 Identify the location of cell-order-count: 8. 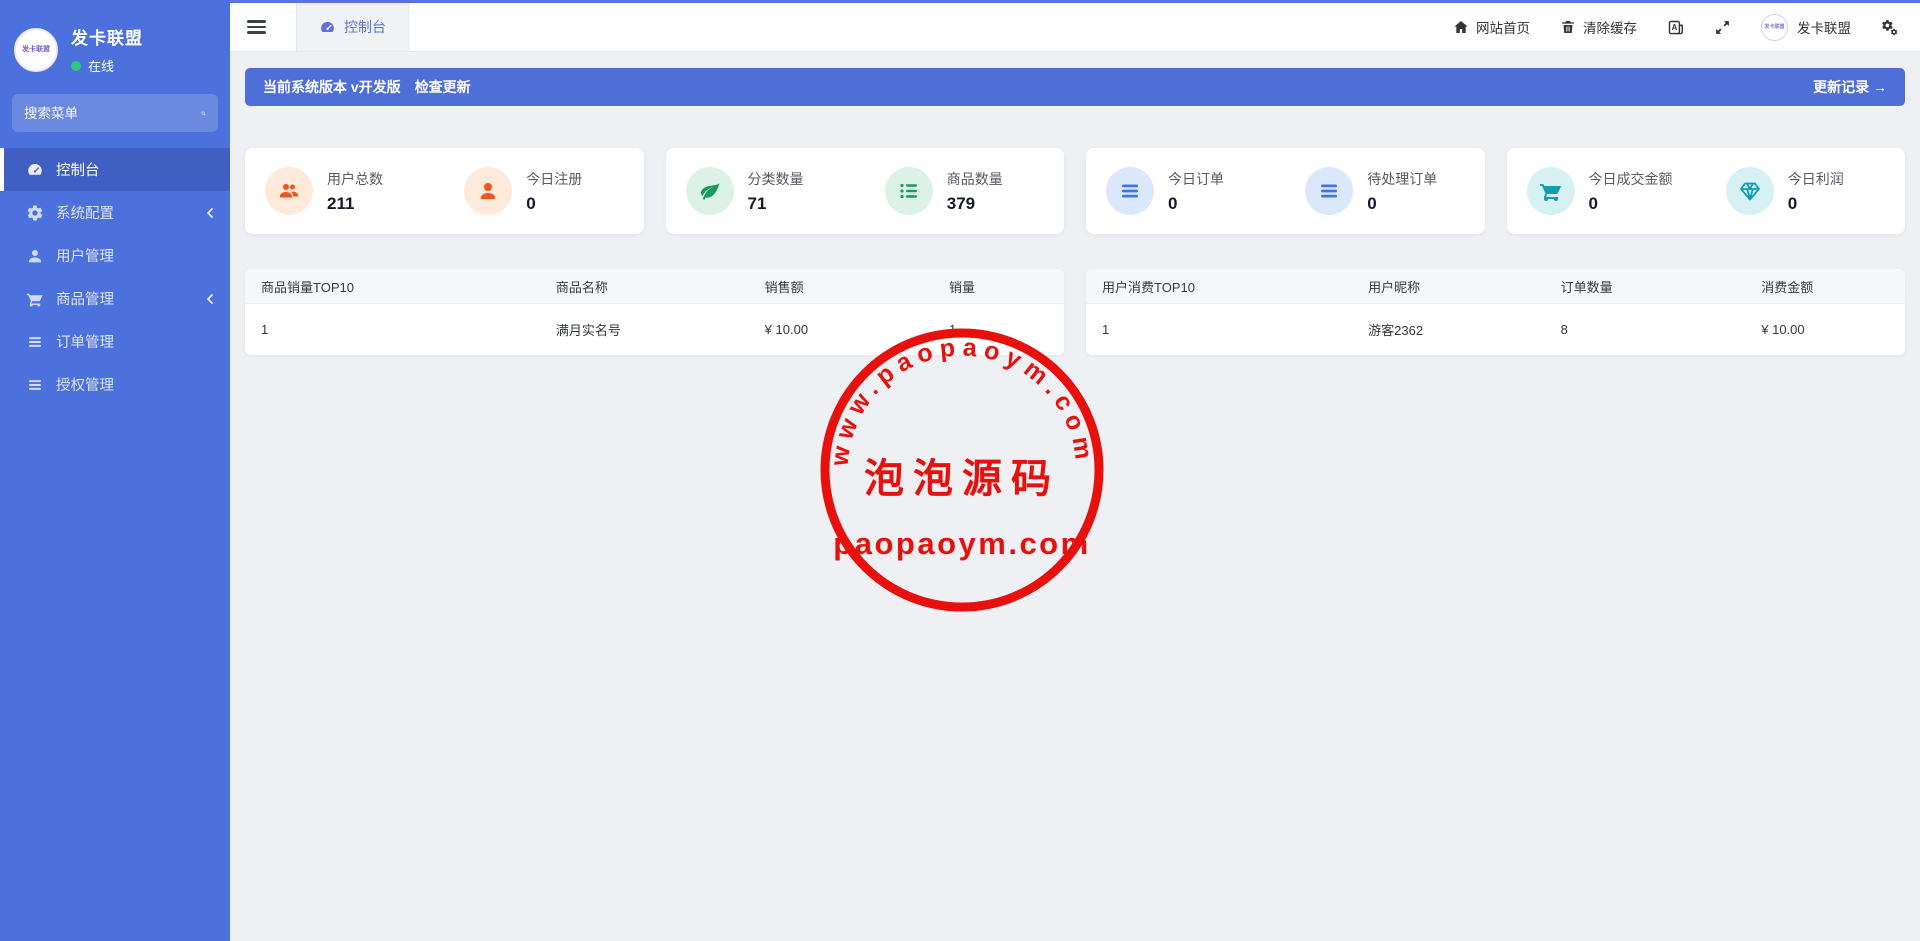
(1564, 329).